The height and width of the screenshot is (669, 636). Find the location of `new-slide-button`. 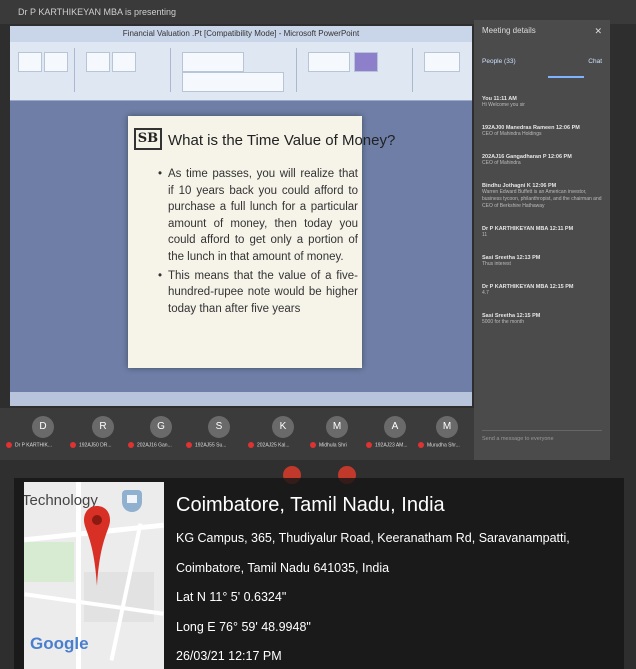

new-slide-button is located at coordinates (98, 62).